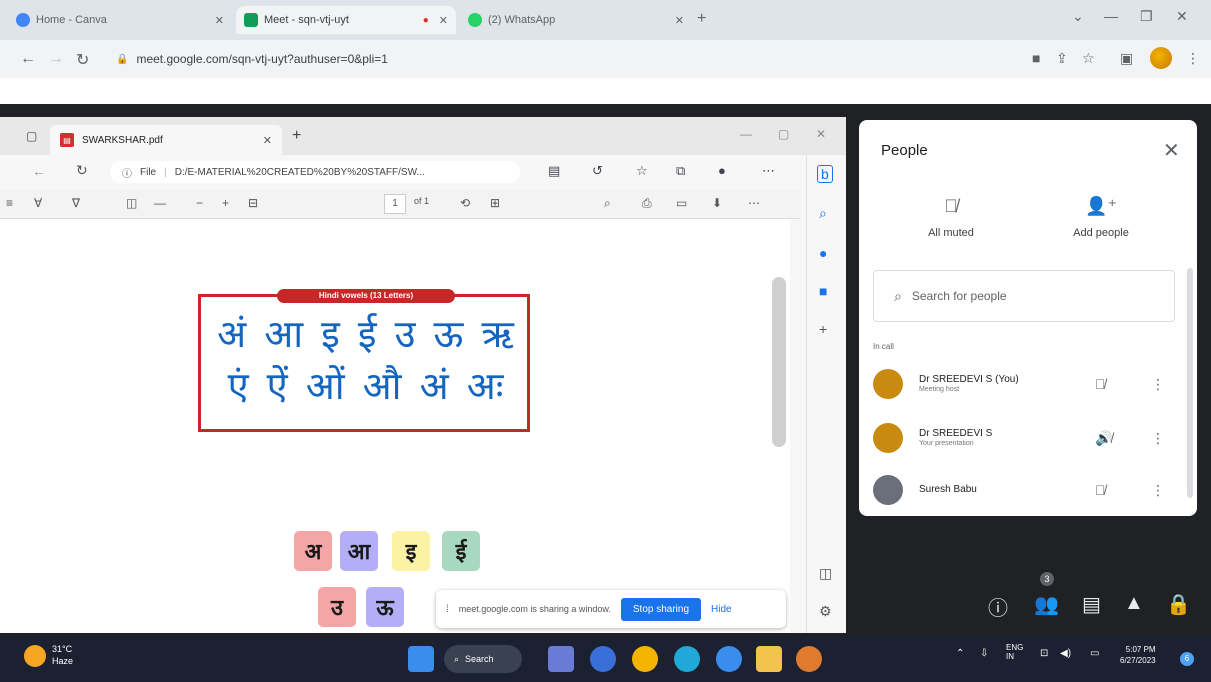  What do you see at coordinates (253, 203) in the screenshot?
I see `page-view-icon: ⊟` at bounding box center [253, 203].